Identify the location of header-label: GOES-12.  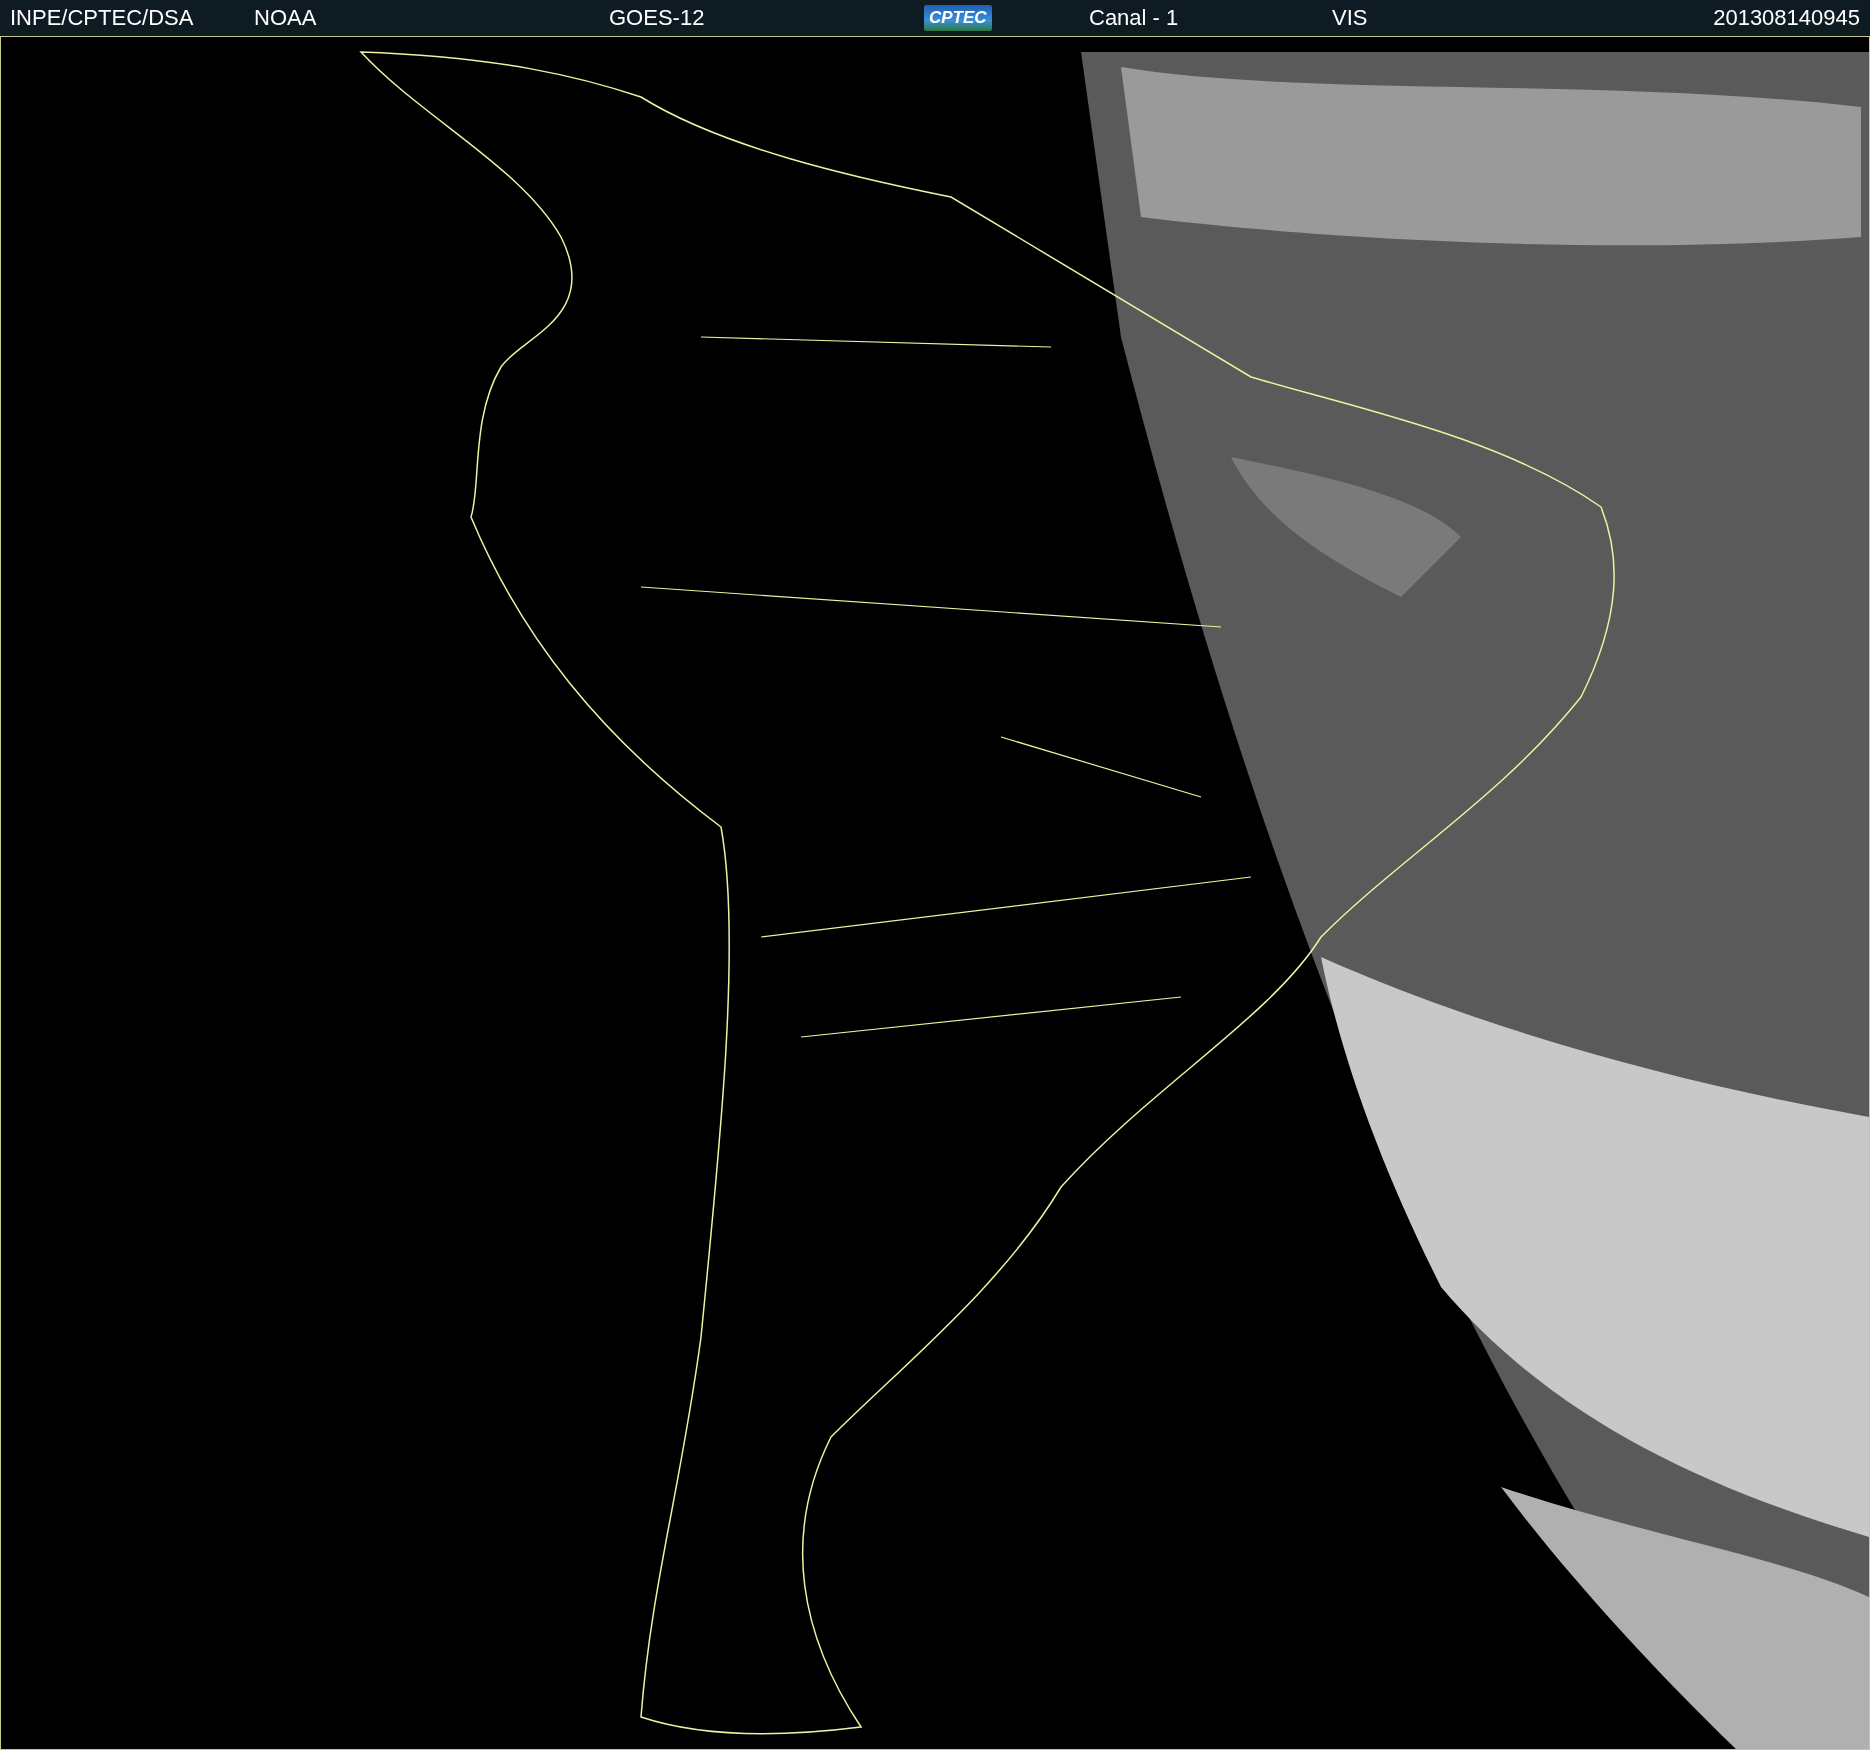
(657, 18).